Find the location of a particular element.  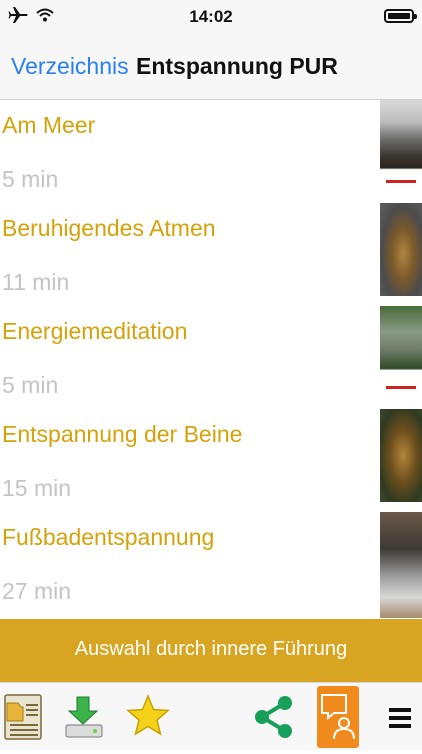

navigation-bar: Verzeichnis Entspannung PUR is located at coordinates (211, 68).